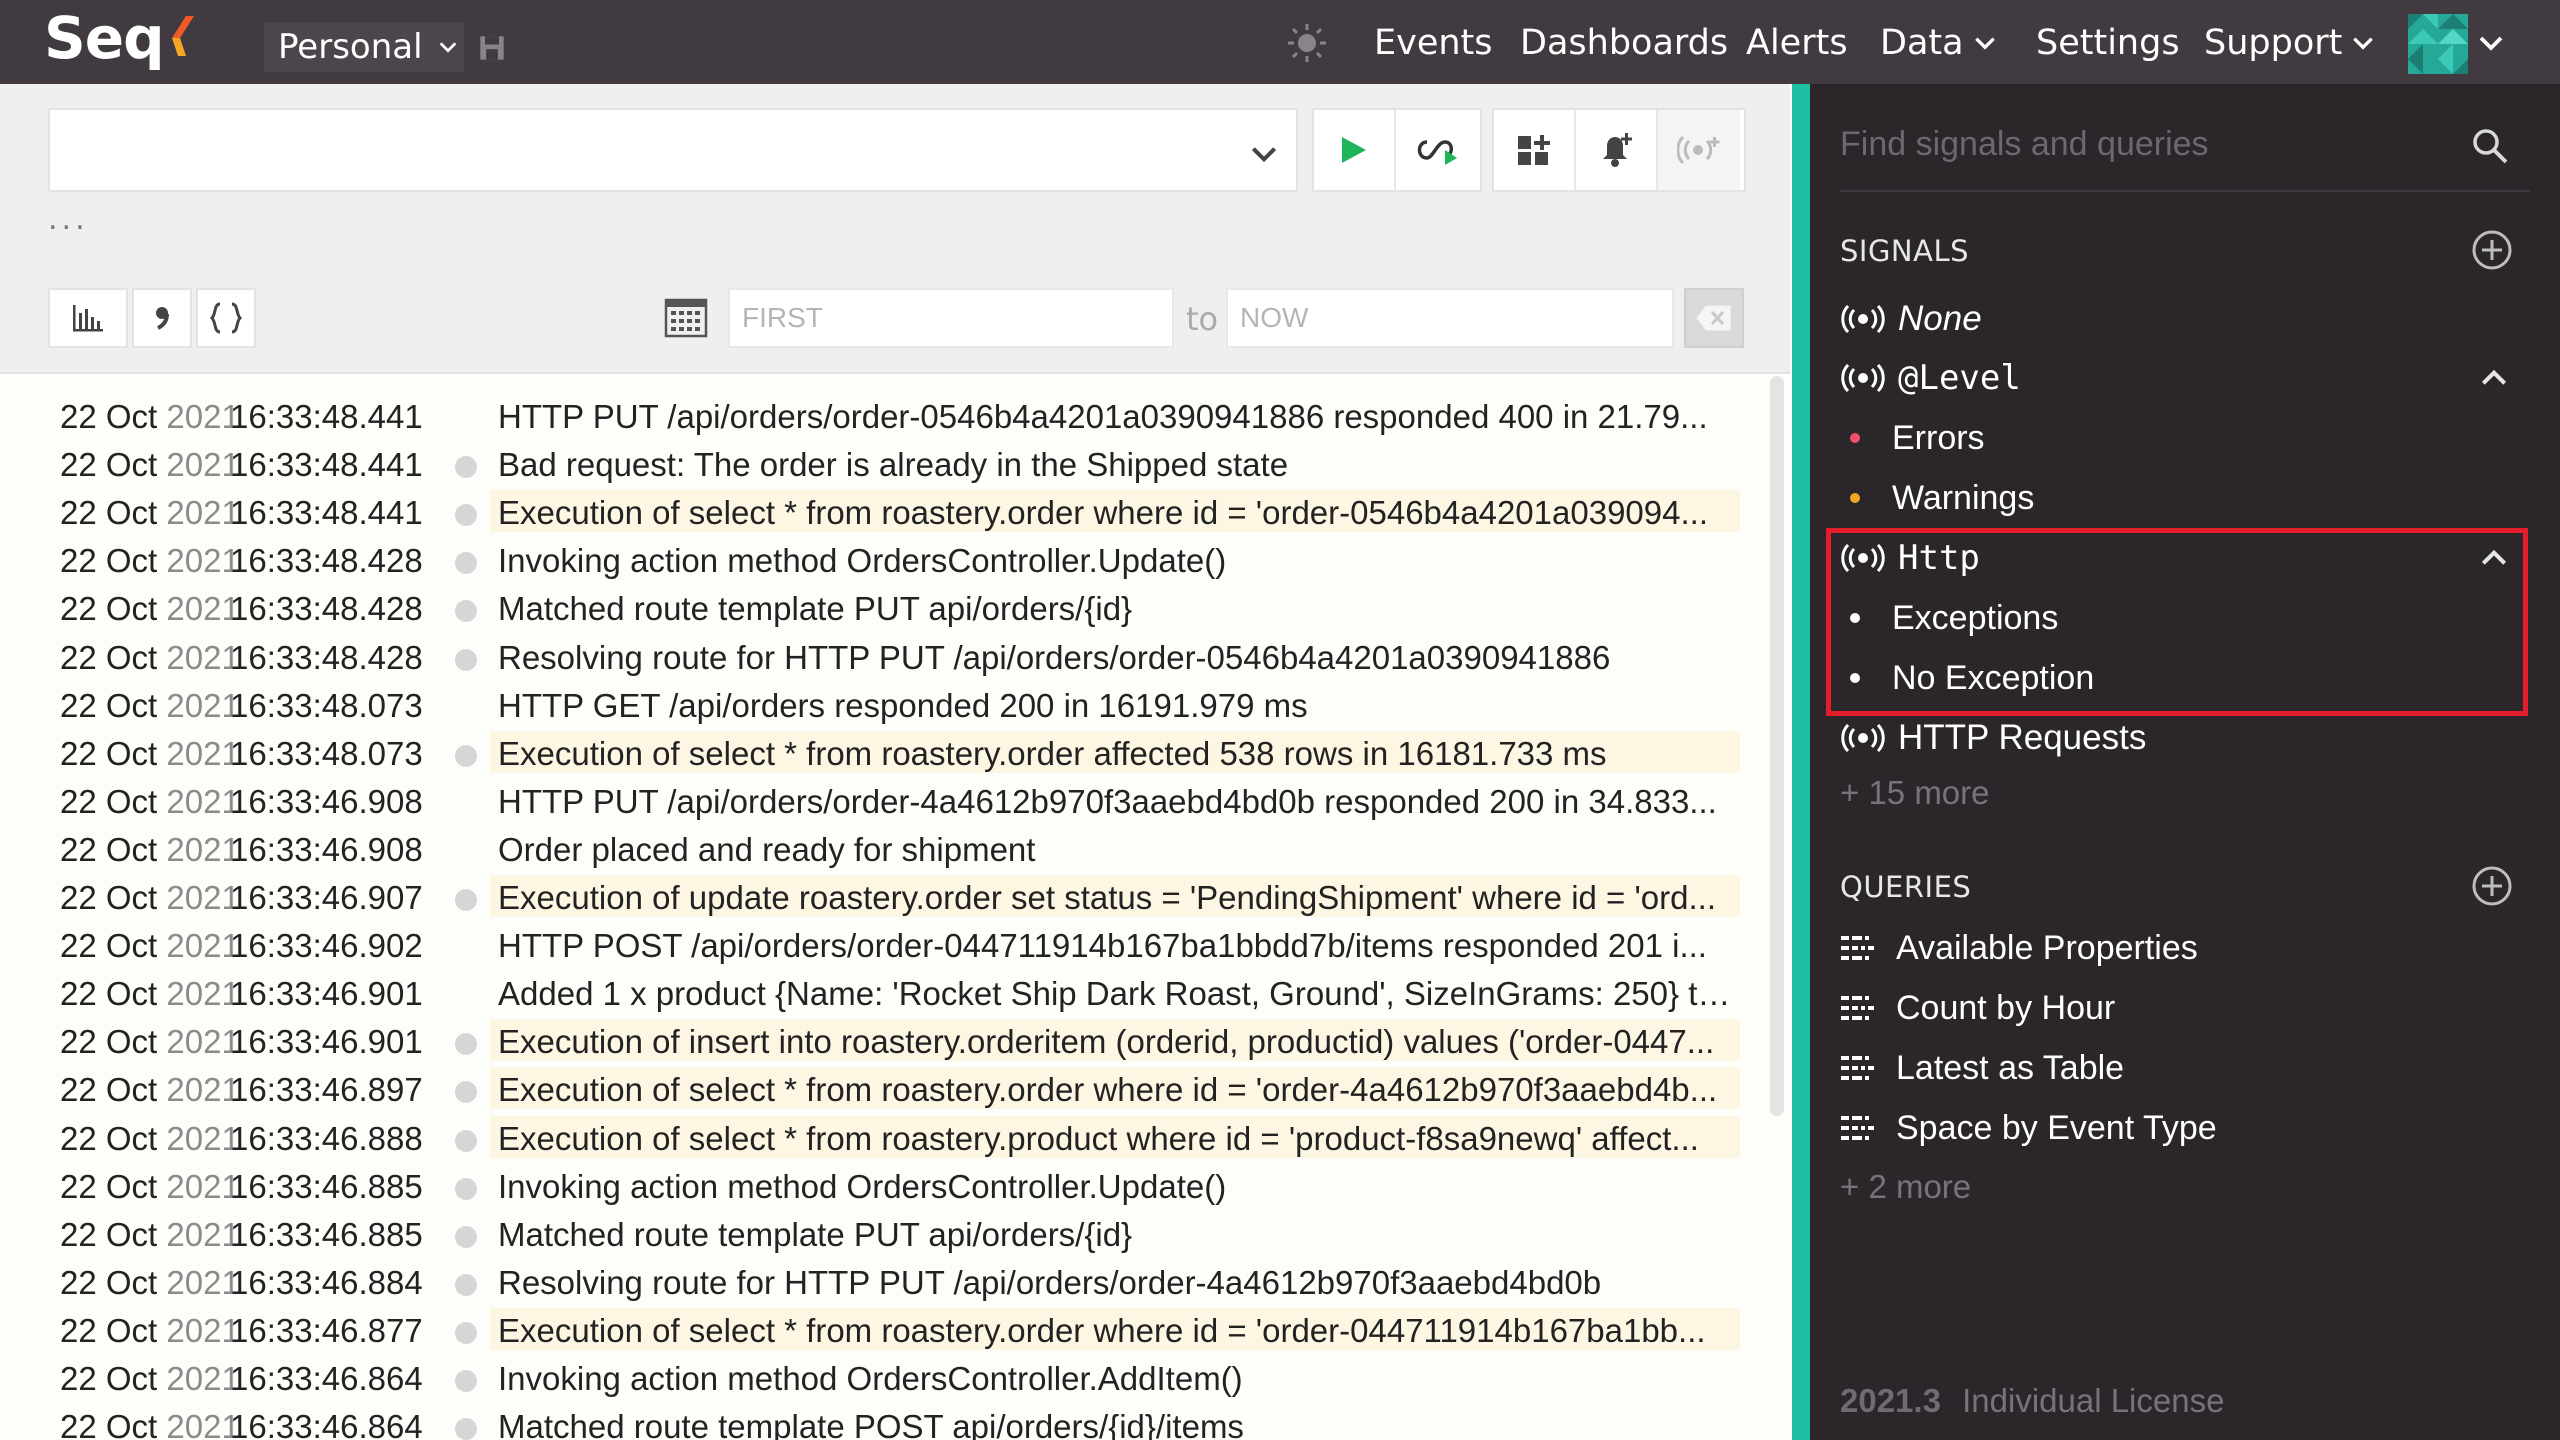  Describe the element at coordinates (1857, 1068) in the screenshot. I see `query-list-icon` at that location.